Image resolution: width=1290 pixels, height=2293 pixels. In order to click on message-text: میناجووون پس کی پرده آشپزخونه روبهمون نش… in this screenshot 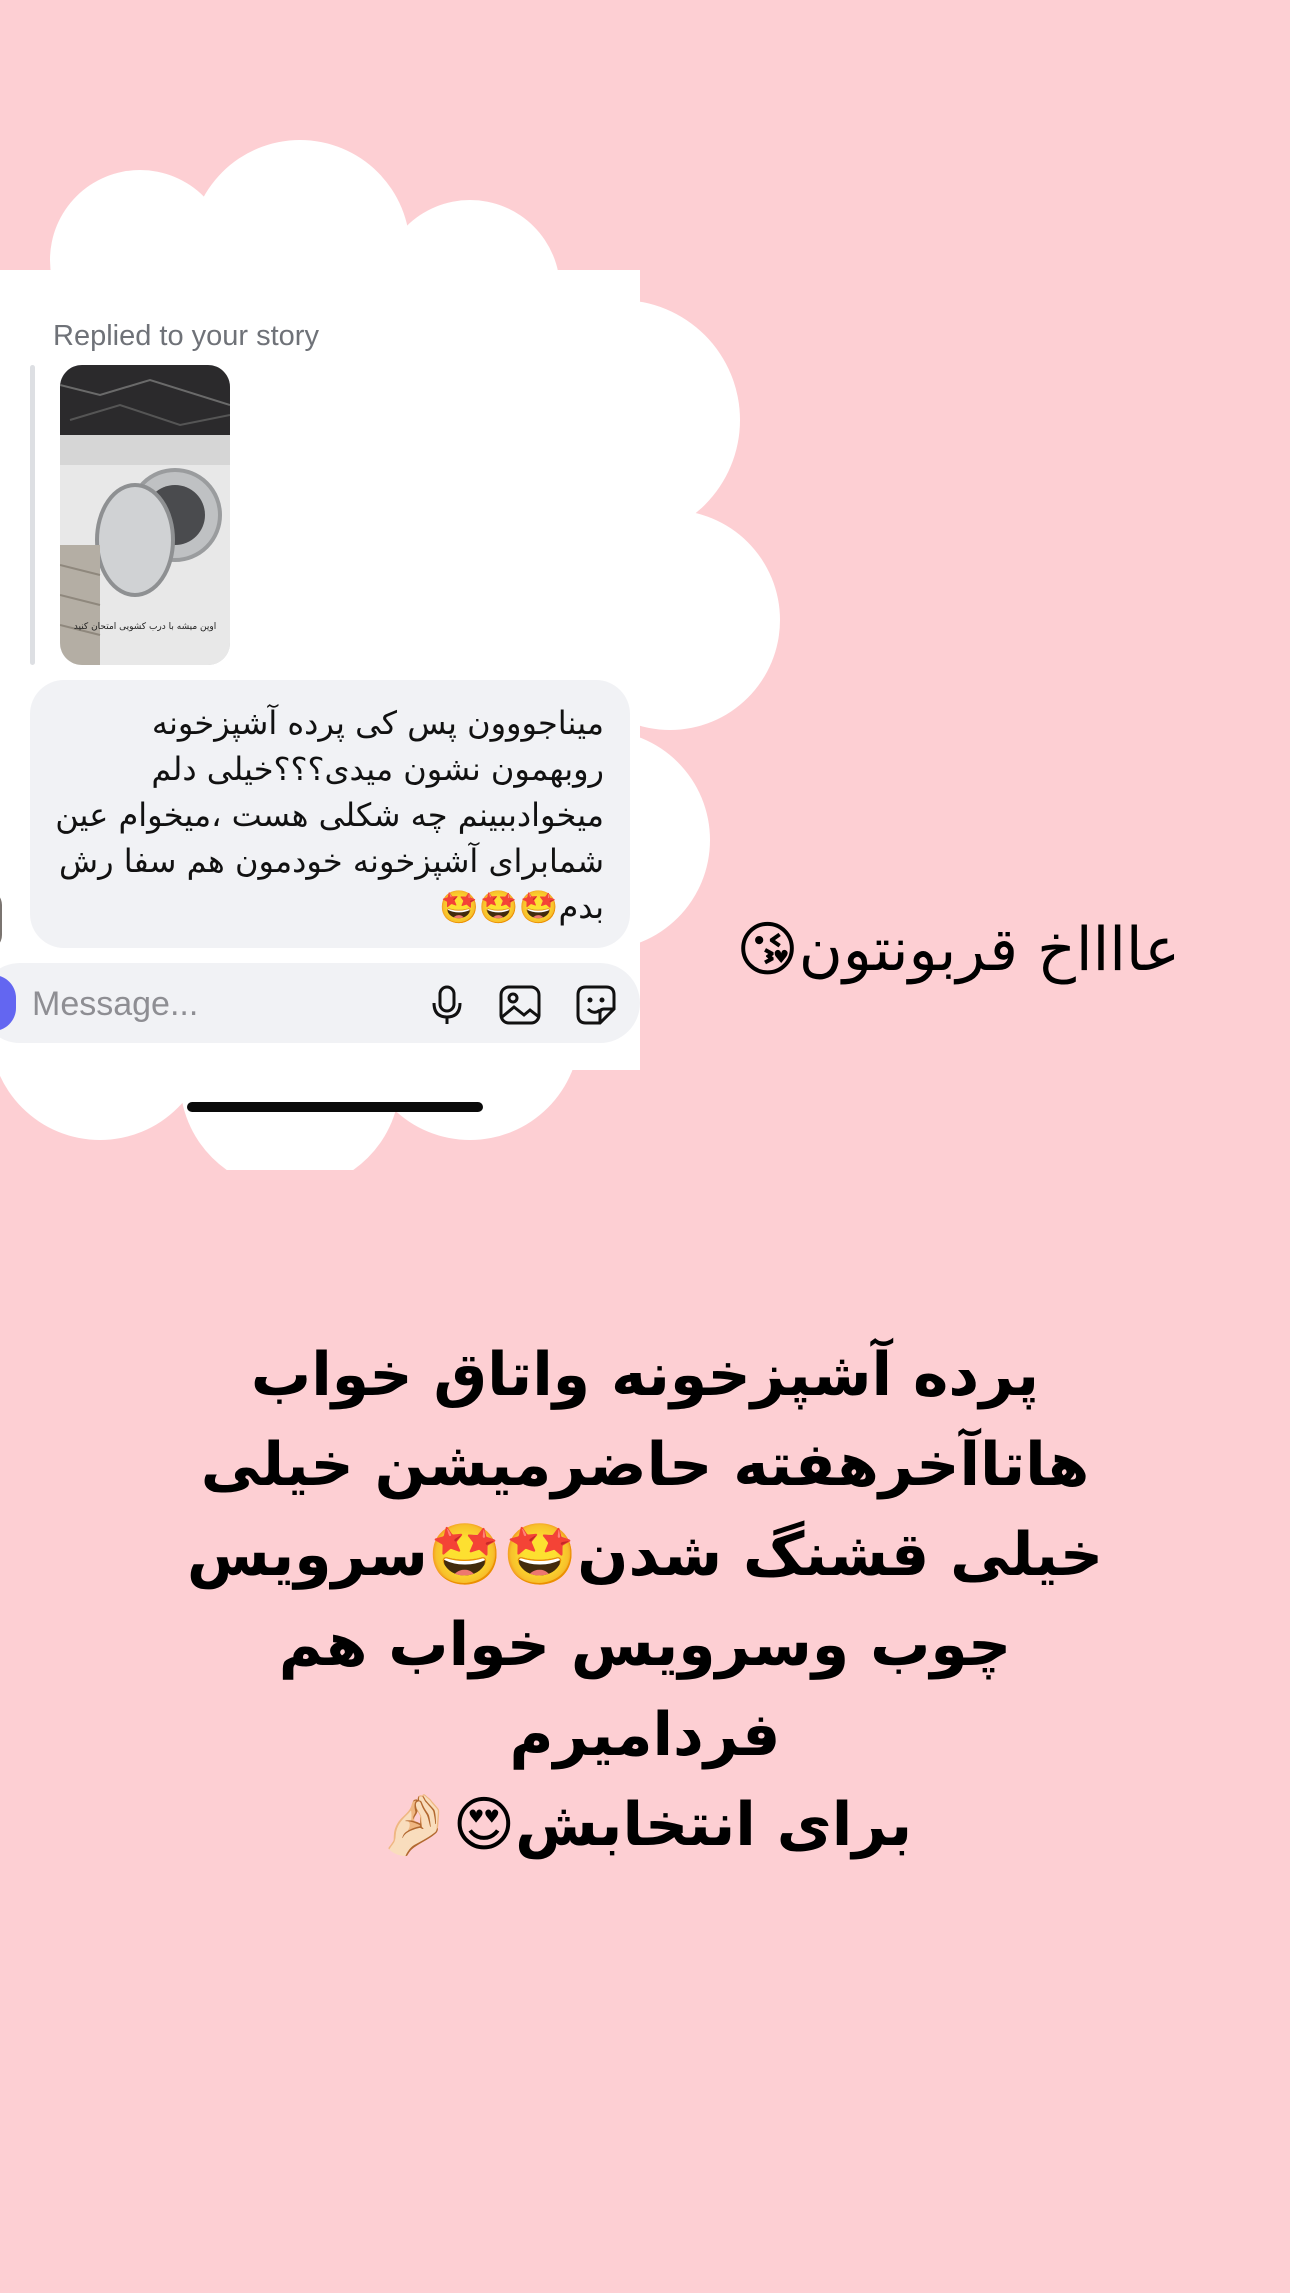, I will do `click(329, 815)`.